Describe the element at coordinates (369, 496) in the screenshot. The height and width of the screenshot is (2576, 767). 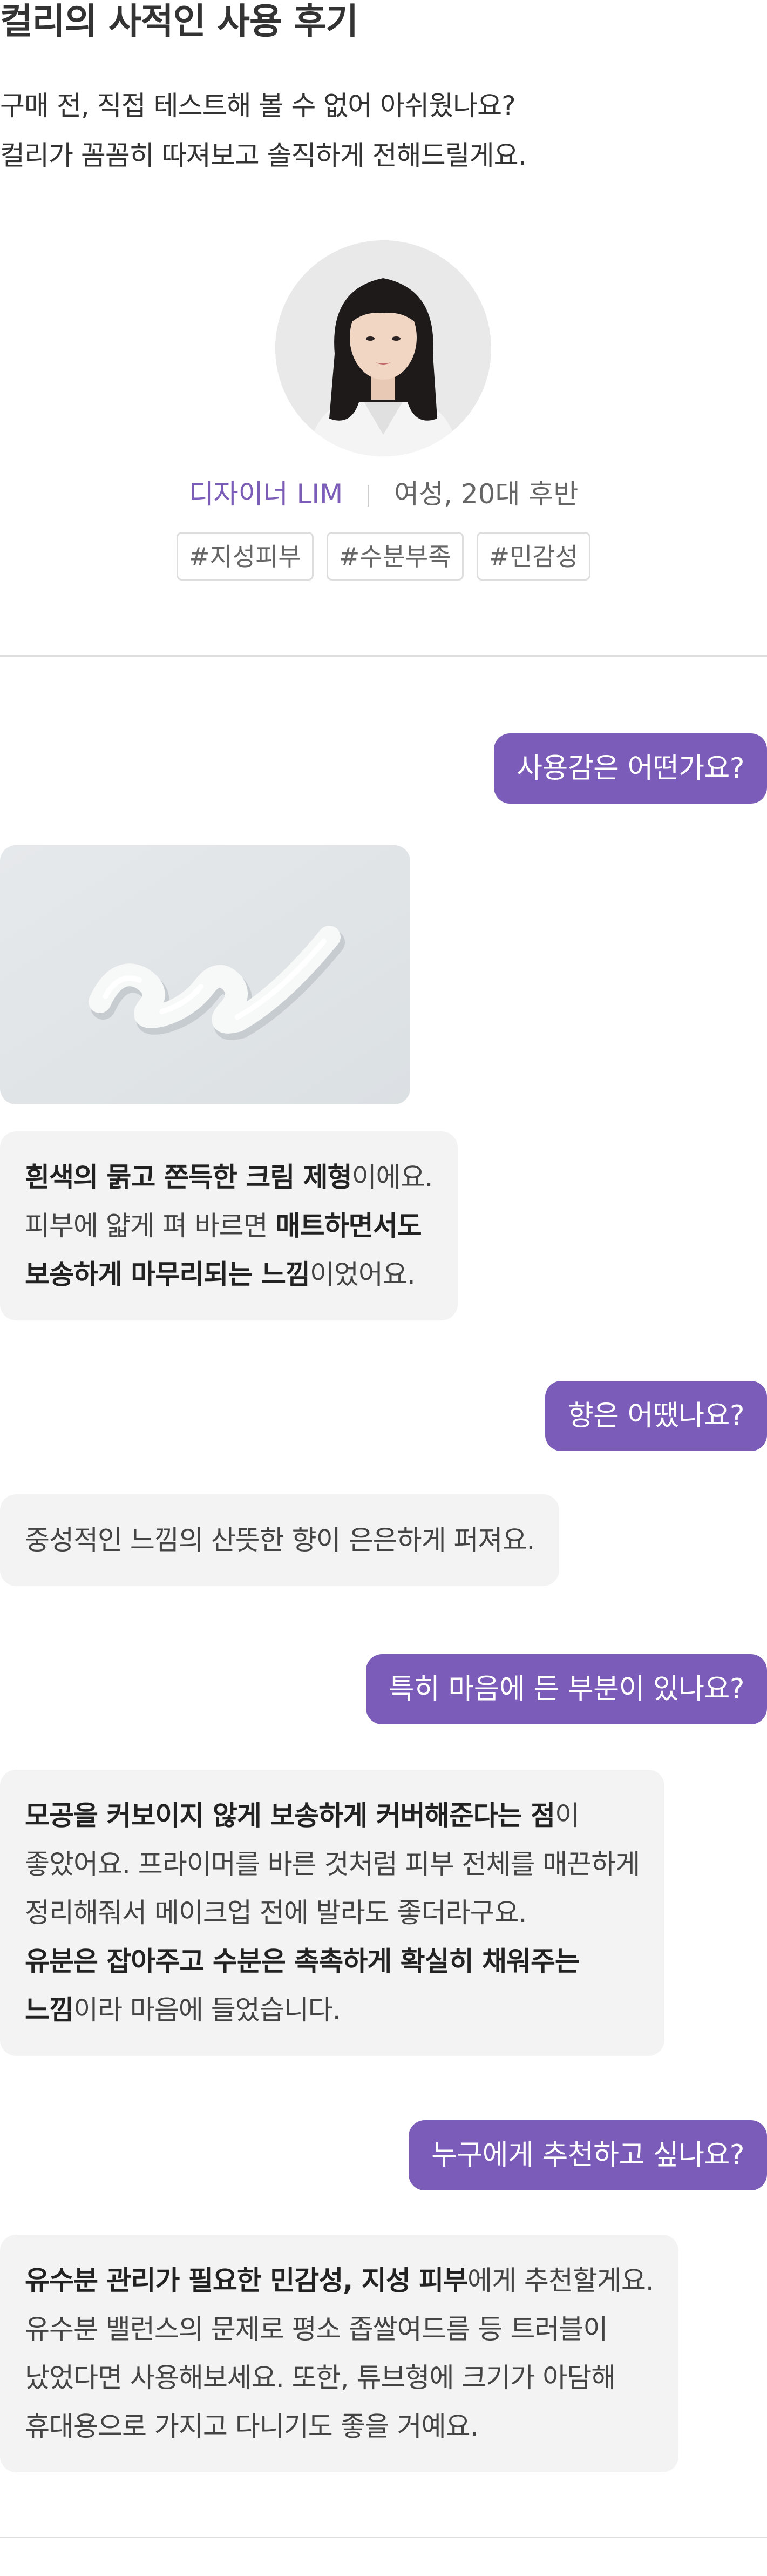
I see `info-separator` at that location.